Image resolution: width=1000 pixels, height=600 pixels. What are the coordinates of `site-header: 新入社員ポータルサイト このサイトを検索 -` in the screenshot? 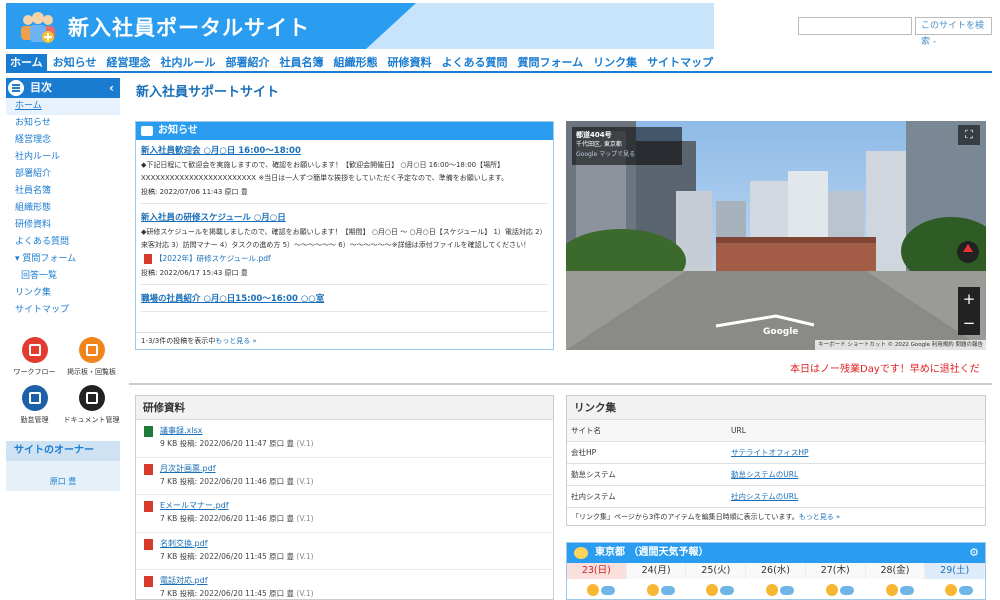 It's located at (500, 26).